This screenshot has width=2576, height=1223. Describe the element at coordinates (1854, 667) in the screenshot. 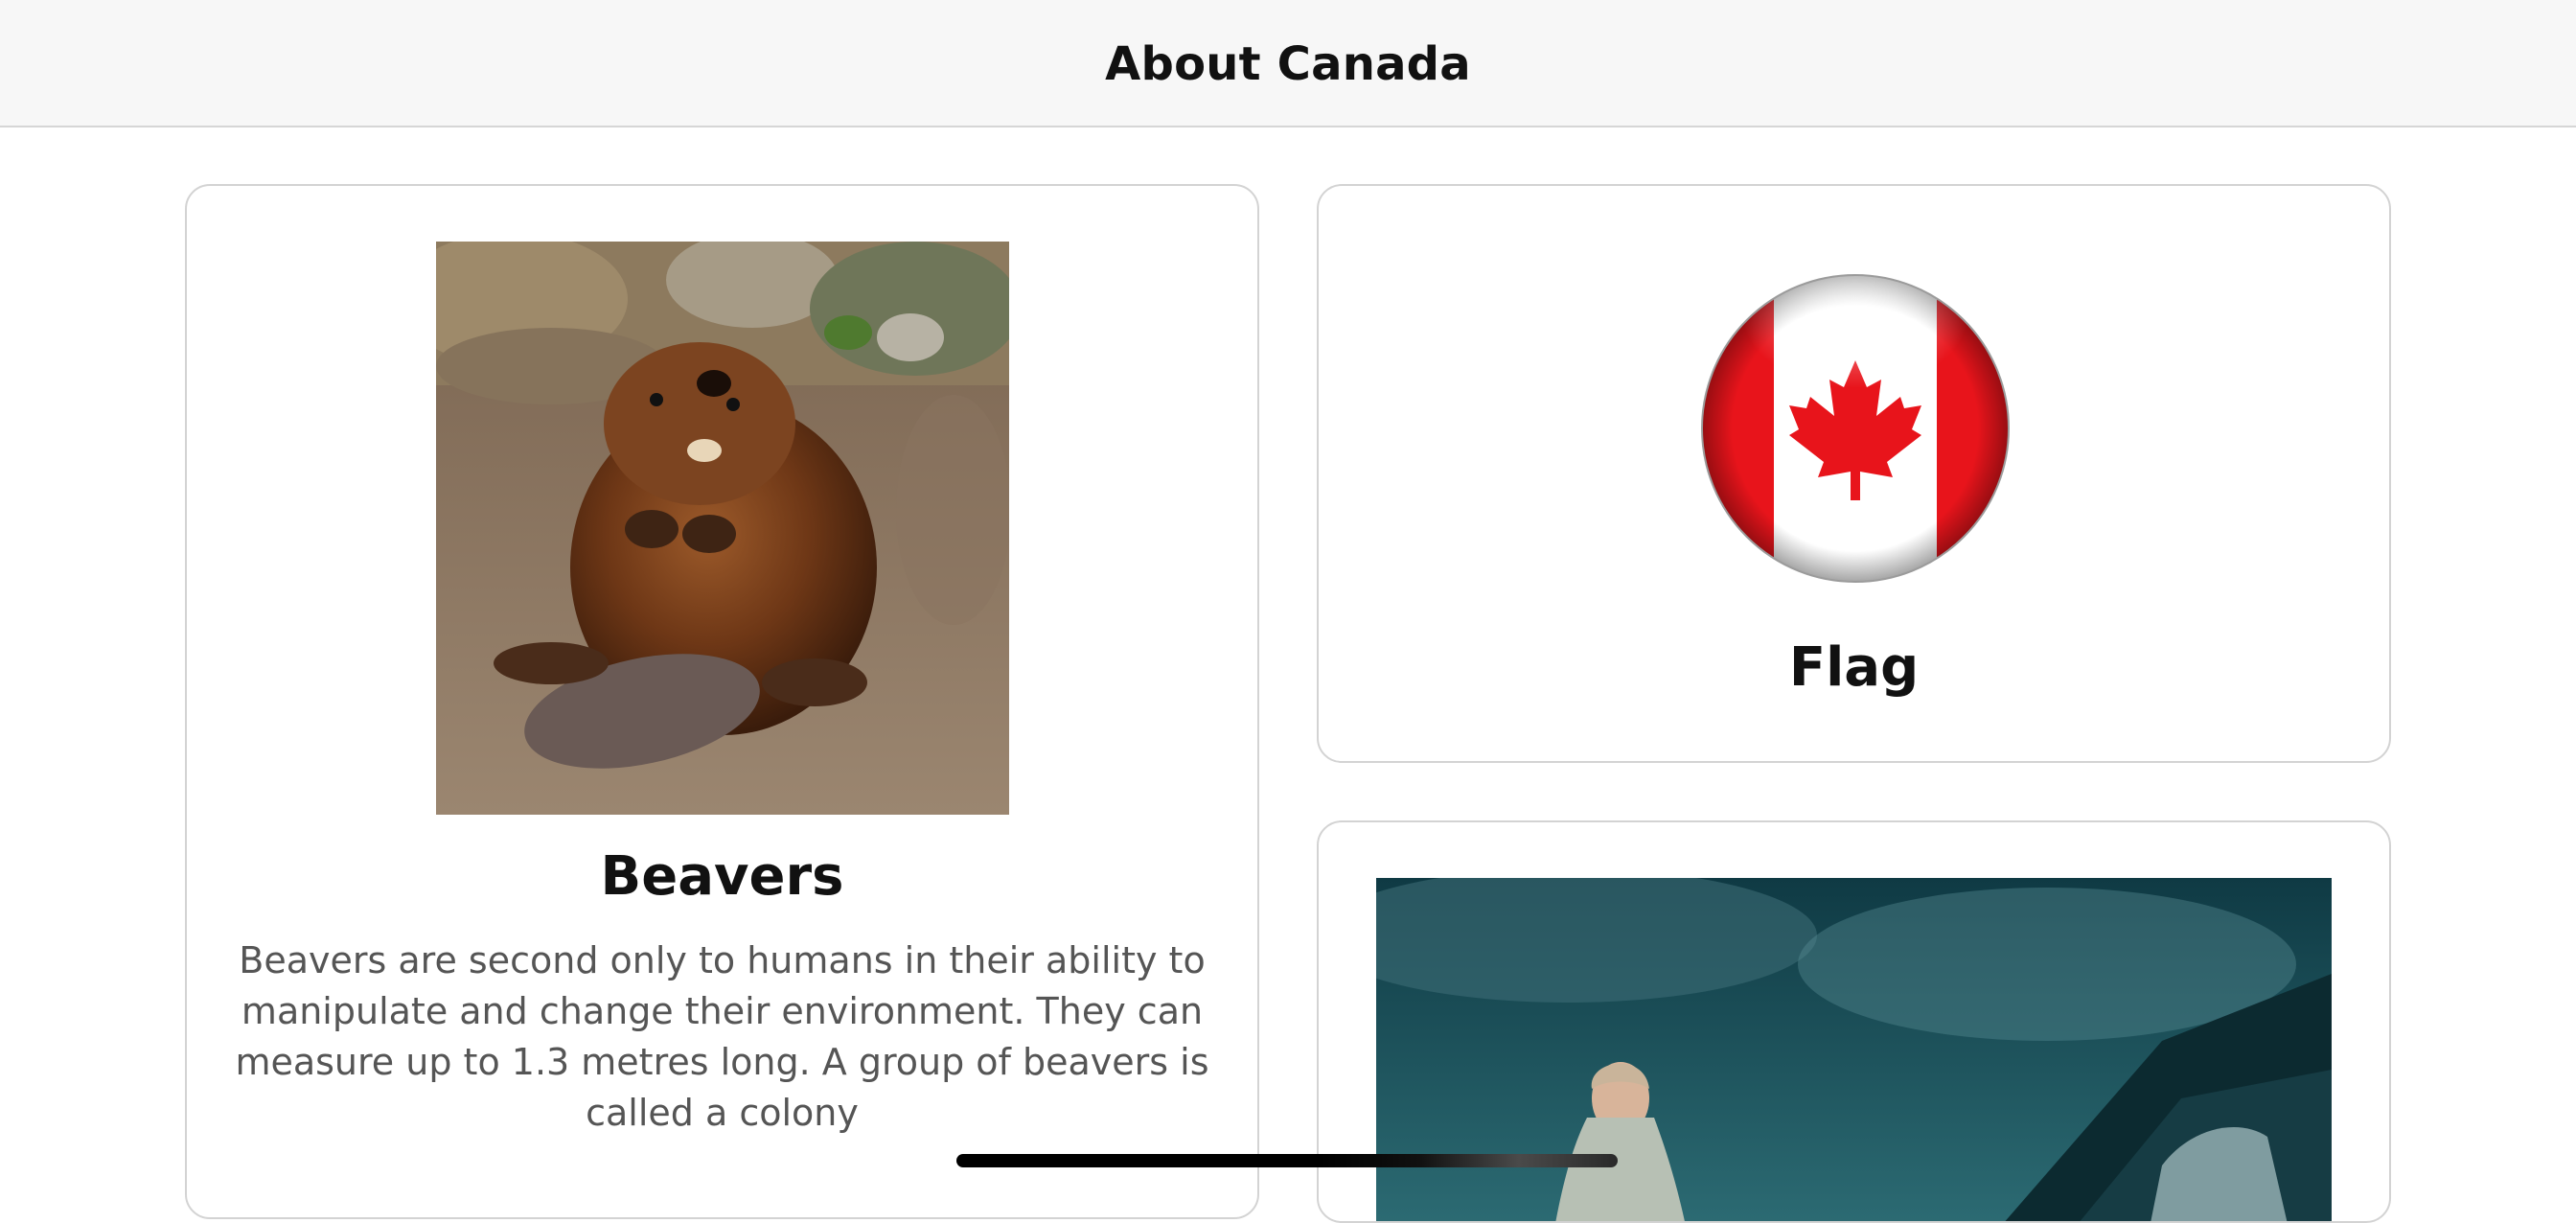

I see `flag-title: Flag` at that location.